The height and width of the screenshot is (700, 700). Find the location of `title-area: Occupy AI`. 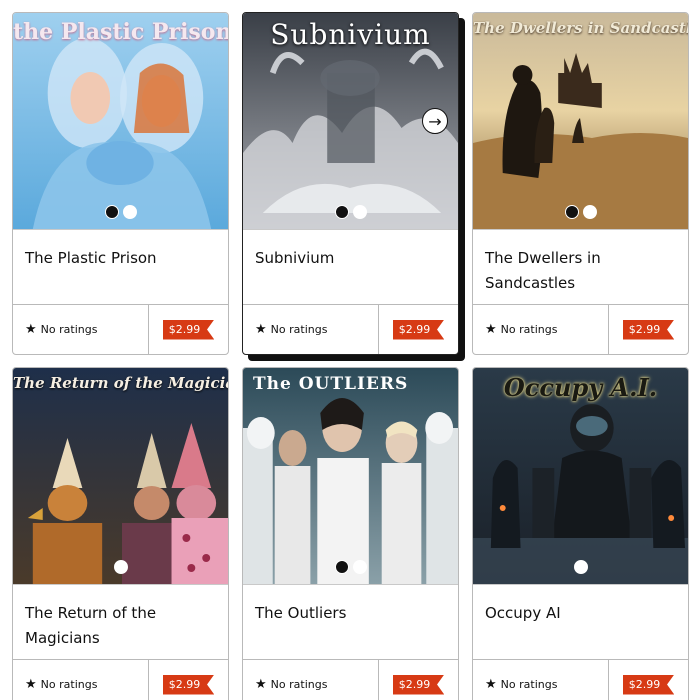

title-area: Occupy AI is located at coordinates (580, 623).